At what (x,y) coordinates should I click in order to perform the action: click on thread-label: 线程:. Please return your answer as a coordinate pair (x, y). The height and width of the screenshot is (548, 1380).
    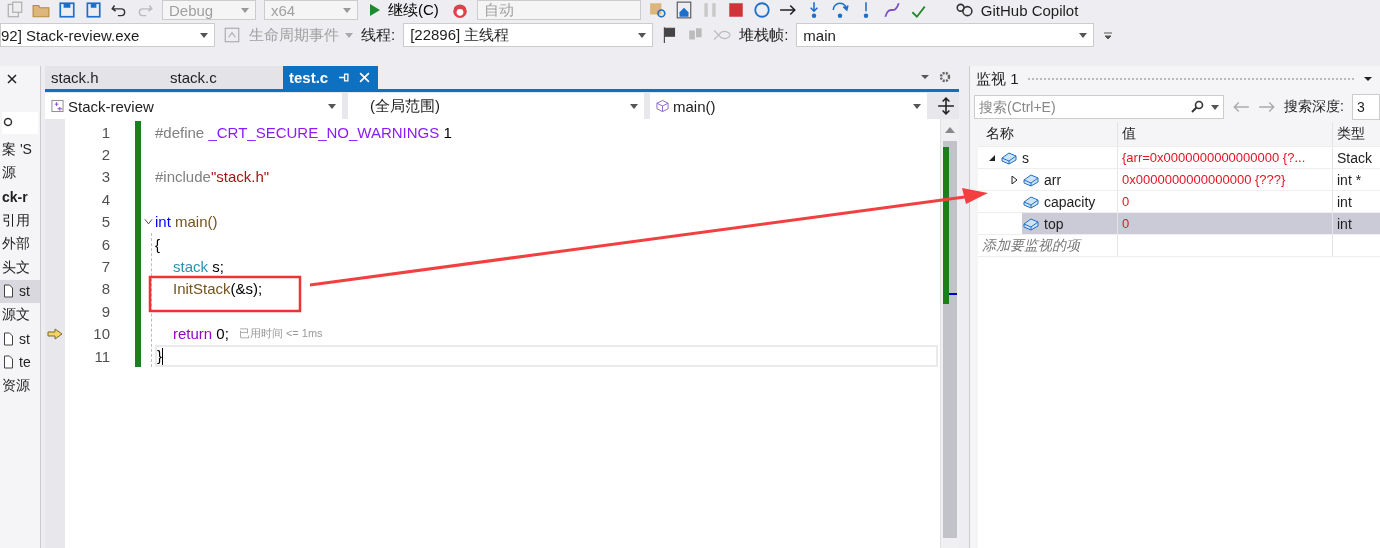
    Looking at the image, I should click on (378, 35).